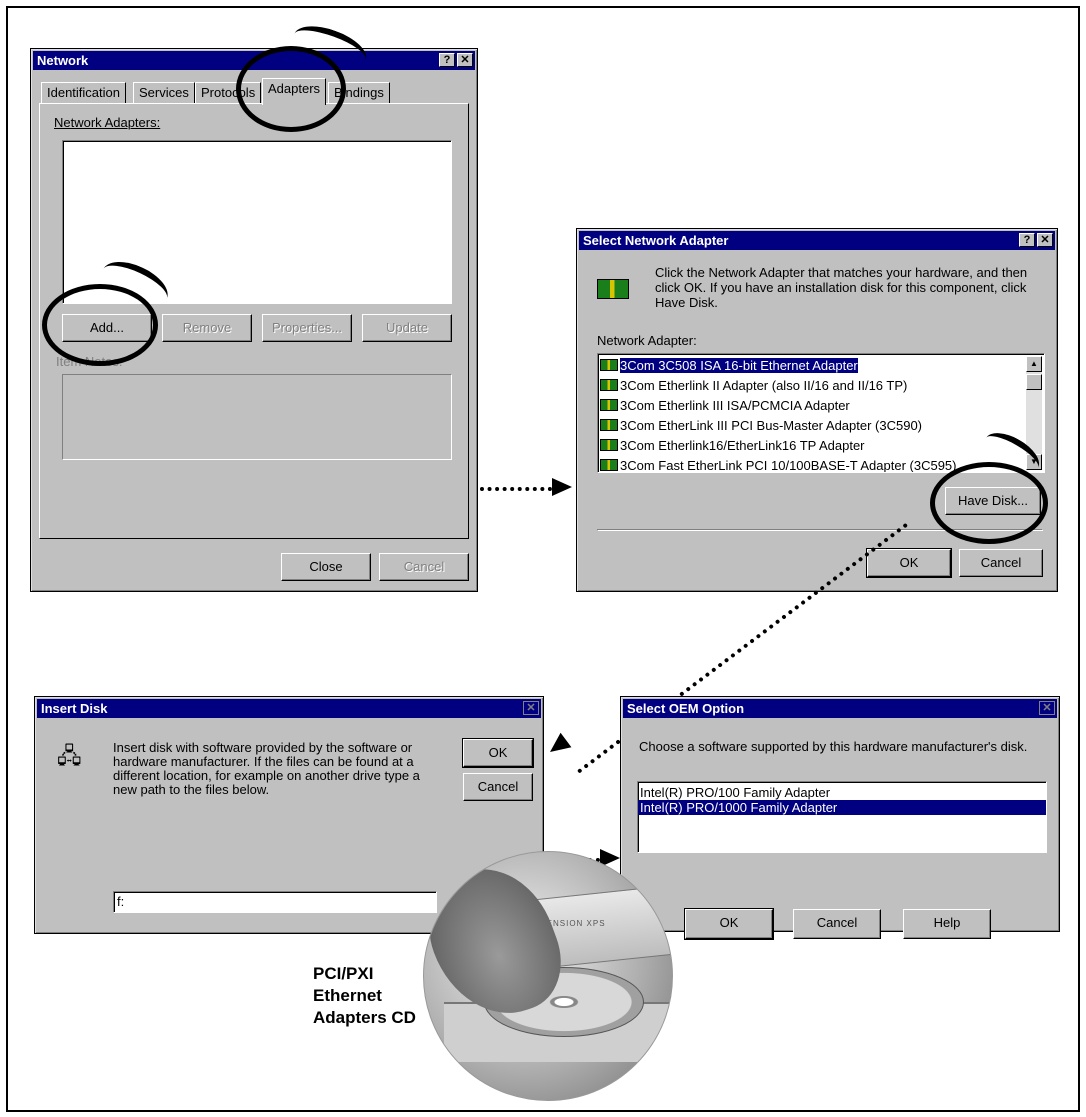  What do you see at coordinates (83, 93) in the screenshot?
I see `tab-identification: Identification` at bounding box center [83, 93].